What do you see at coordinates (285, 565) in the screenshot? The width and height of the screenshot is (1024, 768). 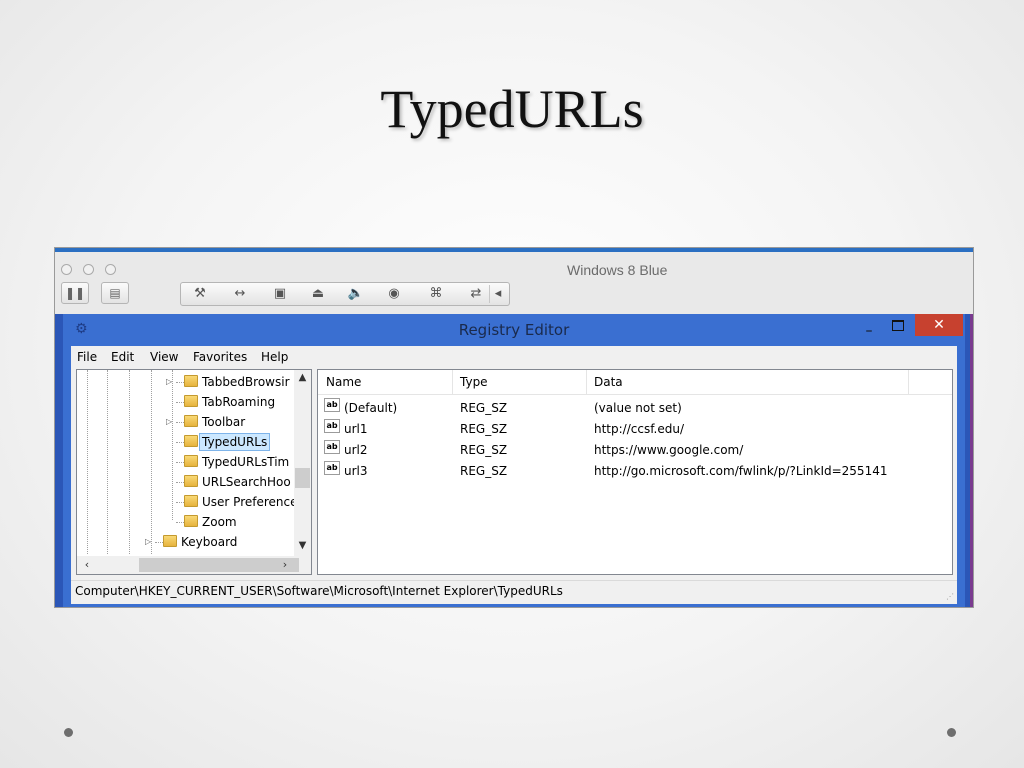 I see `scroll-right-icon: ›` at bounding box center [285, 565].